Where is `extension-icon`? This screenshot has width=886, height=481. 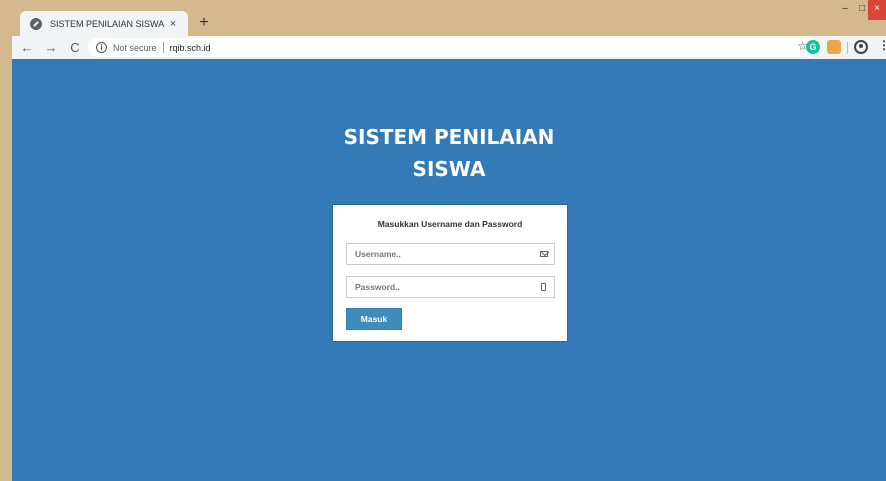 extension-icon is located at coordinates (834, 47).